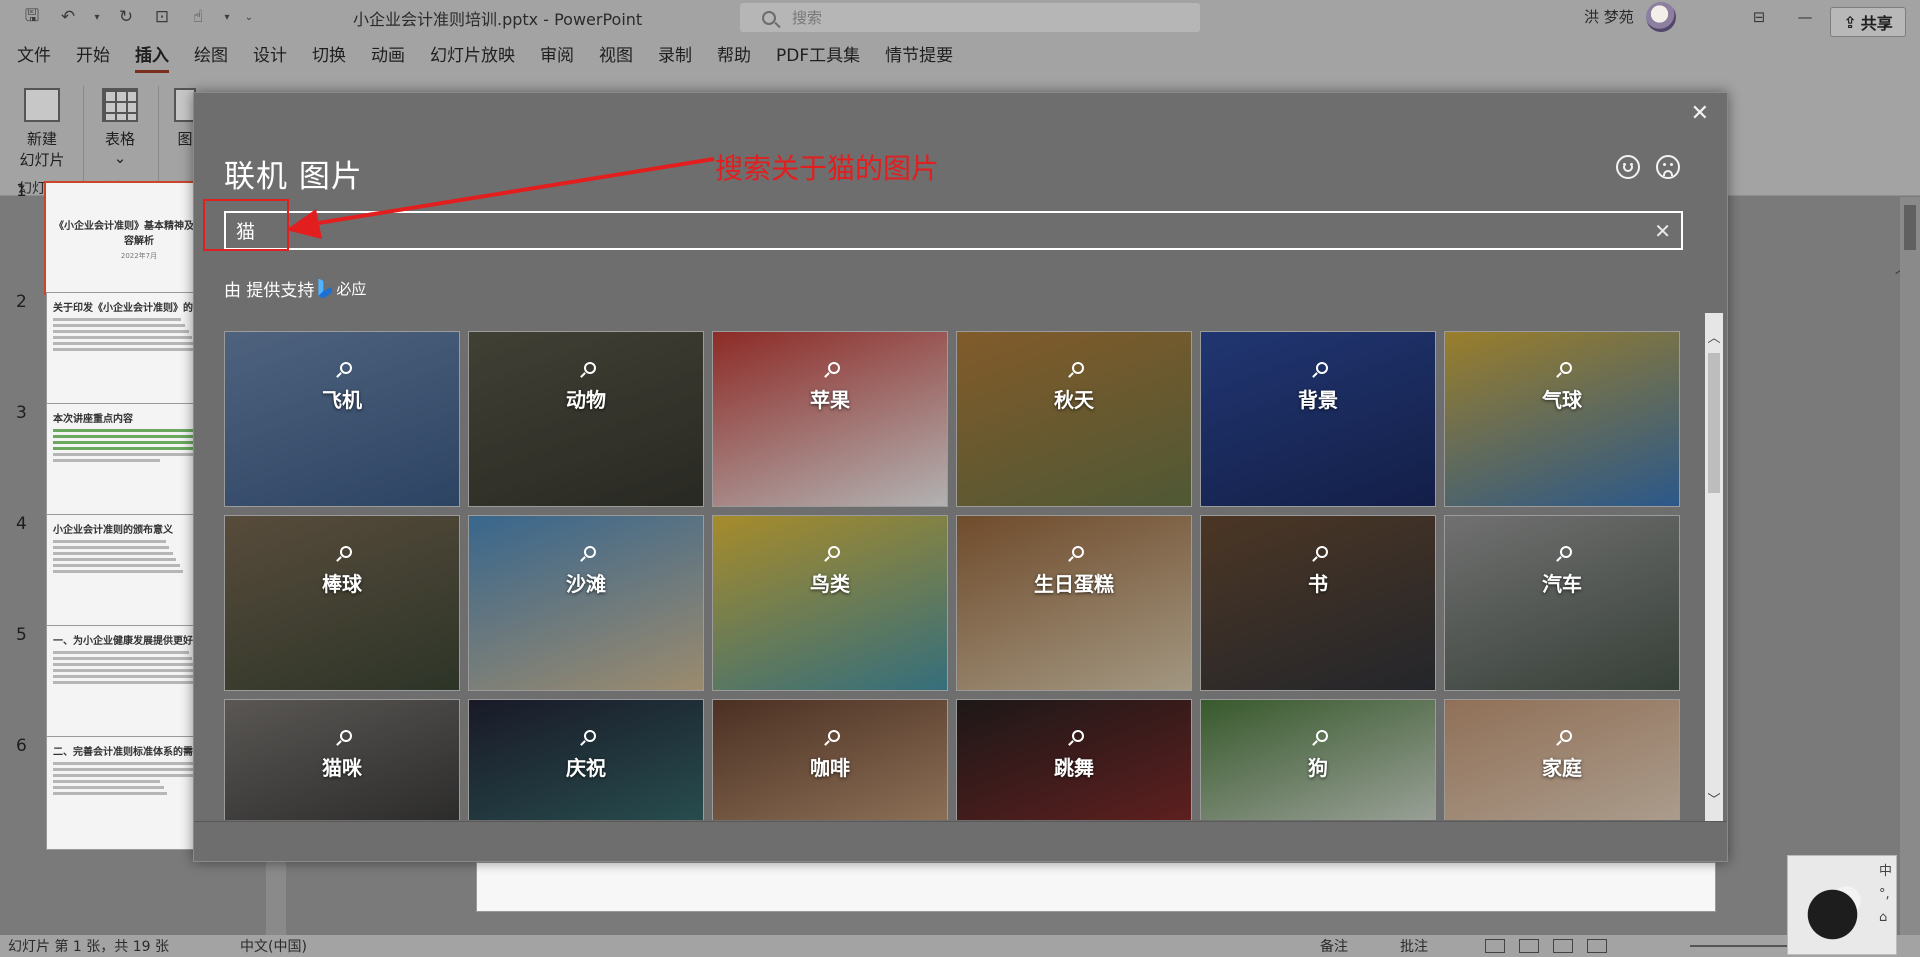 Image resolution: width=1920 pixels, height=957 pixels. What do you see at coordinates (249, 17) in the screenshot?
I see `customize-qat-icon: ⌄` at bounding box center [249, 17].